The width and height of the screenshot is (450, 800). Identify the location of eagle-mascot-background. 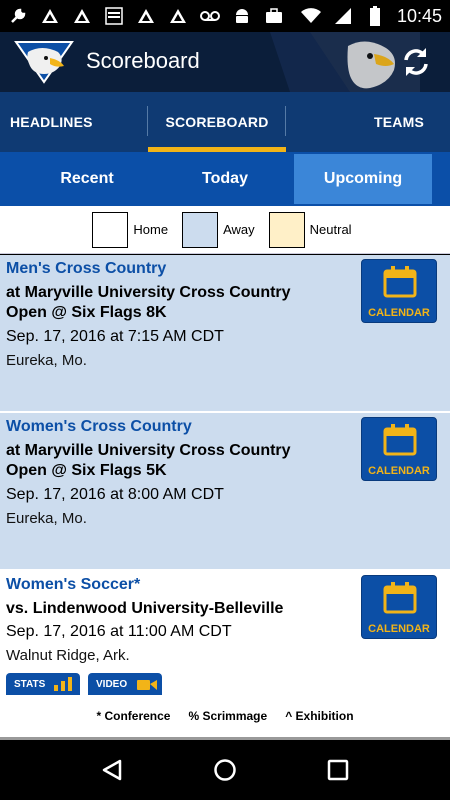
(345, 62).